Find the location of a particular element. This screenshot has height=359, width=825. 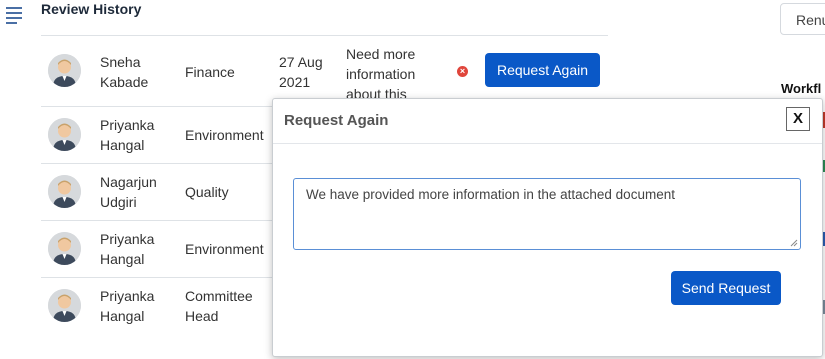

modal-header: Request Again X is located at coordinates (547, 121).